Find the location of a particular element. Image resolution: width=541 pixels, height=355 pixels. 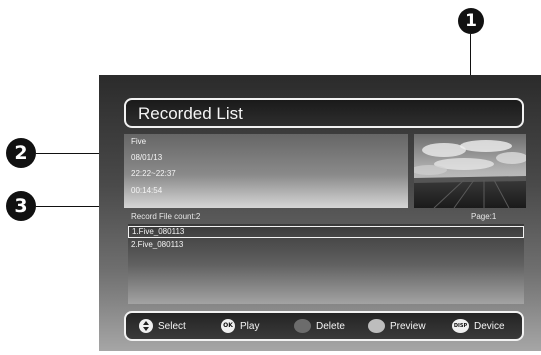

page-title: Recorded List is located at coordinates (190, 113).